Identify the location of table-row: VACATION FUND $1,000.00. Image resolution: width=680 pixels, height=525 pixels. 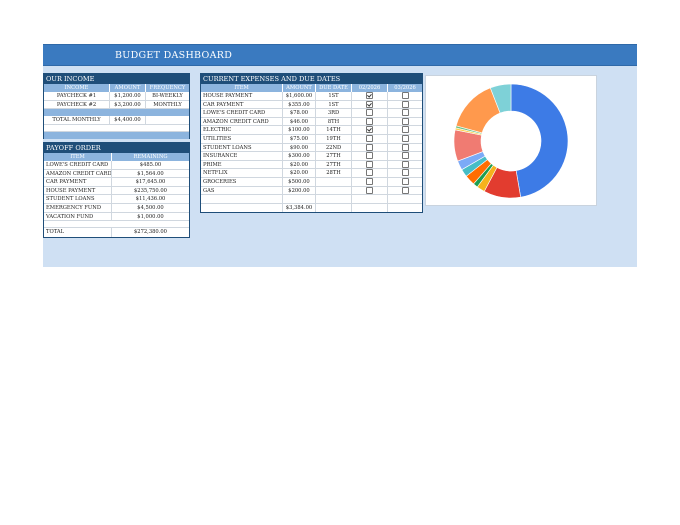
(116, 217).